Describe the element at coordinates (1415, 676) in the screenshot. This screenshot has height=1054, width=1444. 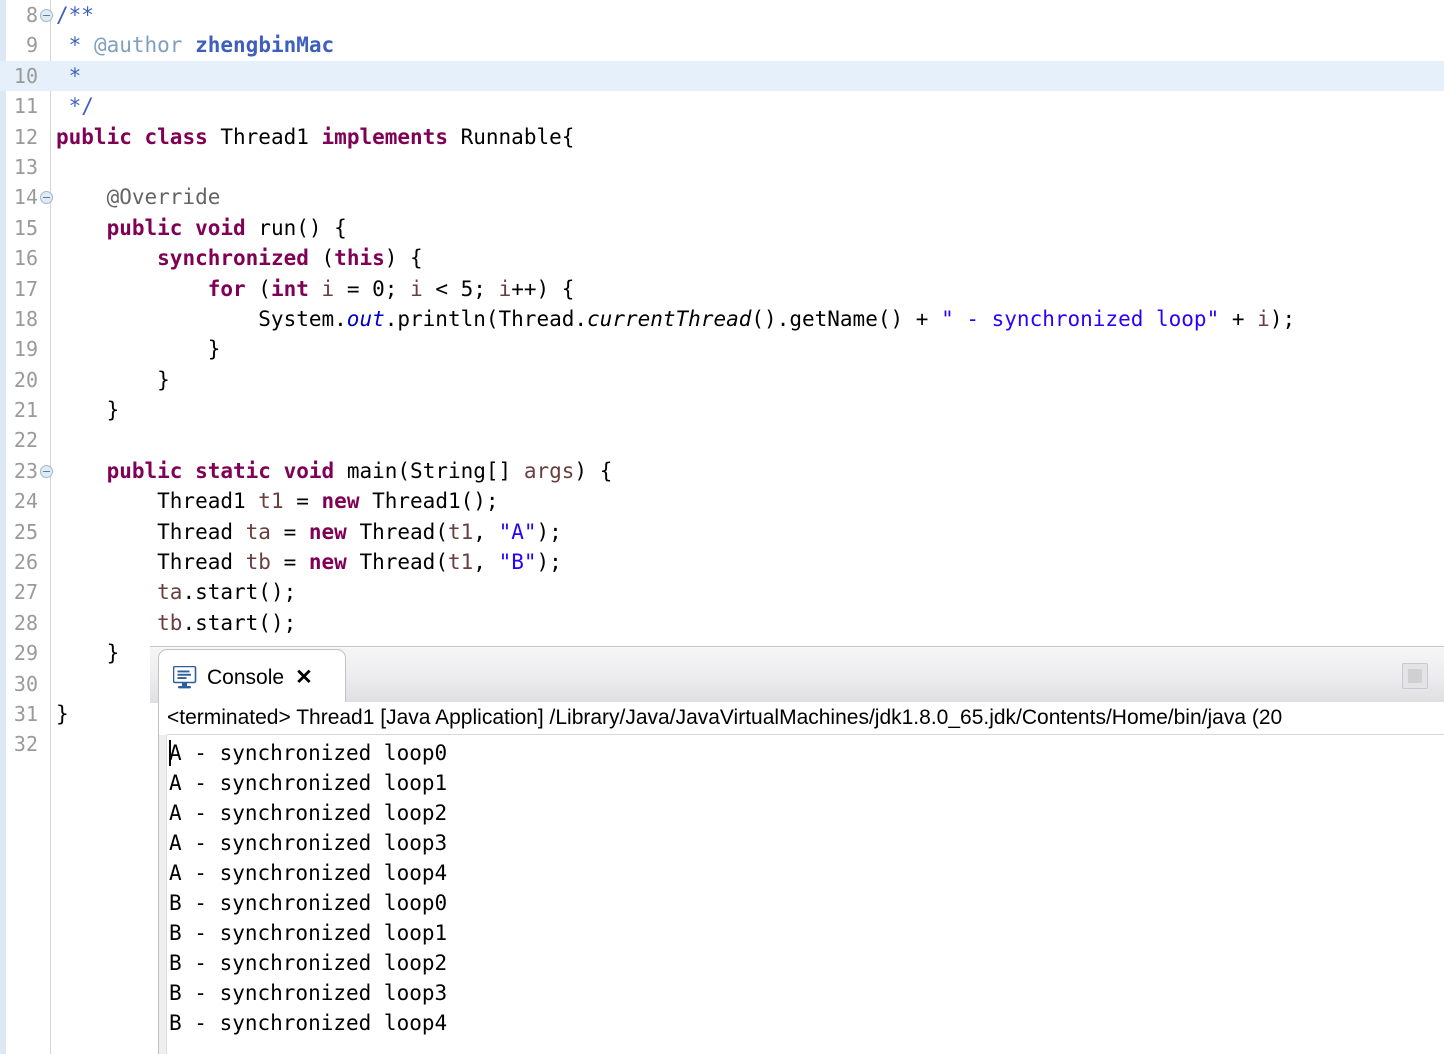
I see `terminate-button` at that location.